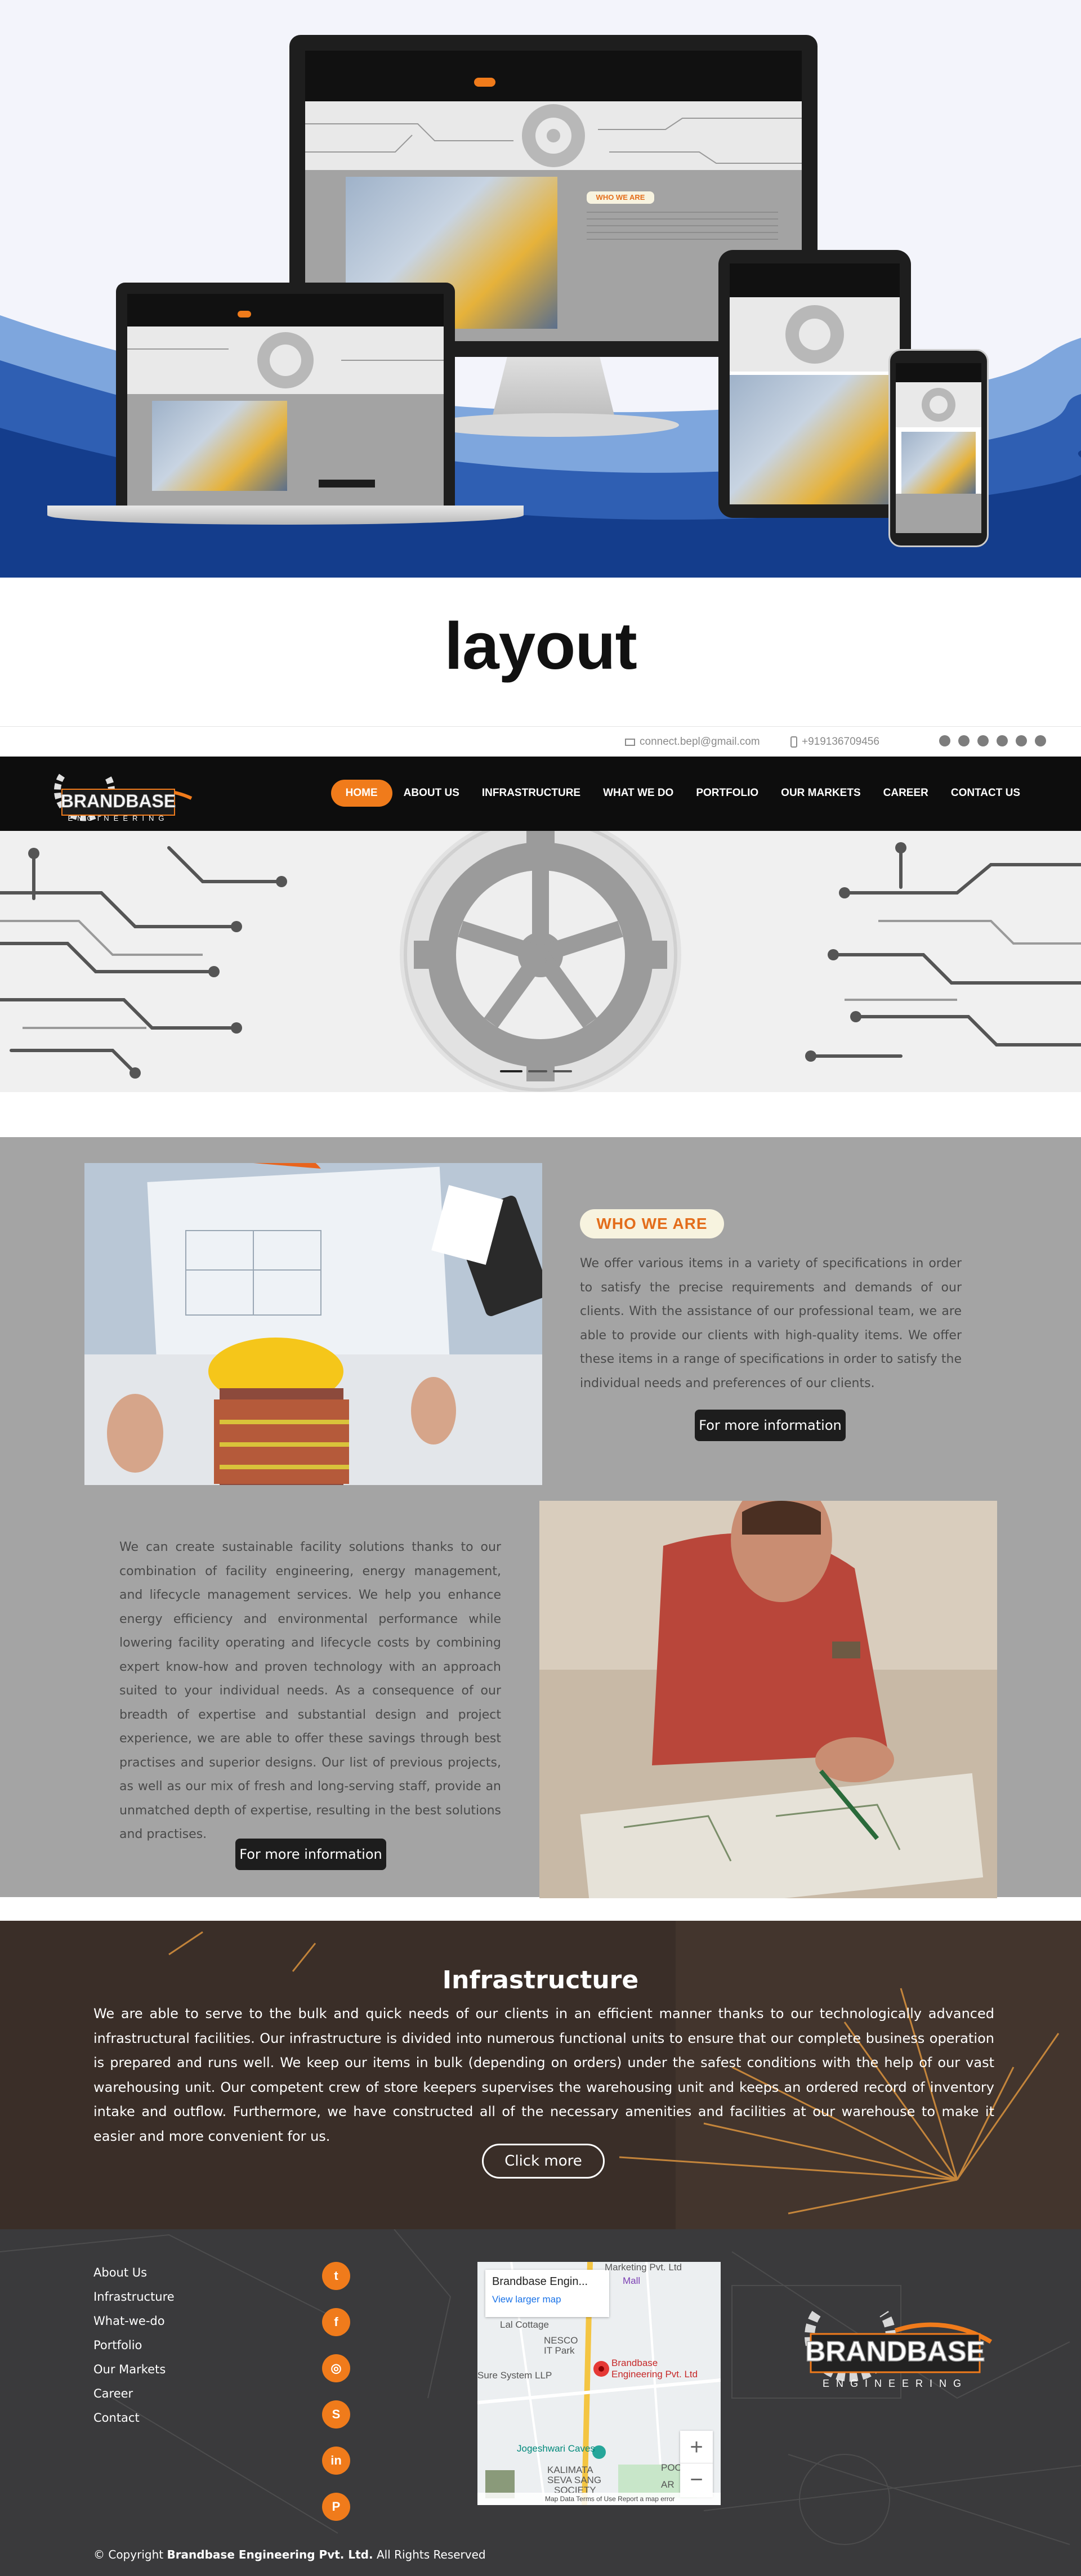  I want to click on laptop, so click(285, 394).